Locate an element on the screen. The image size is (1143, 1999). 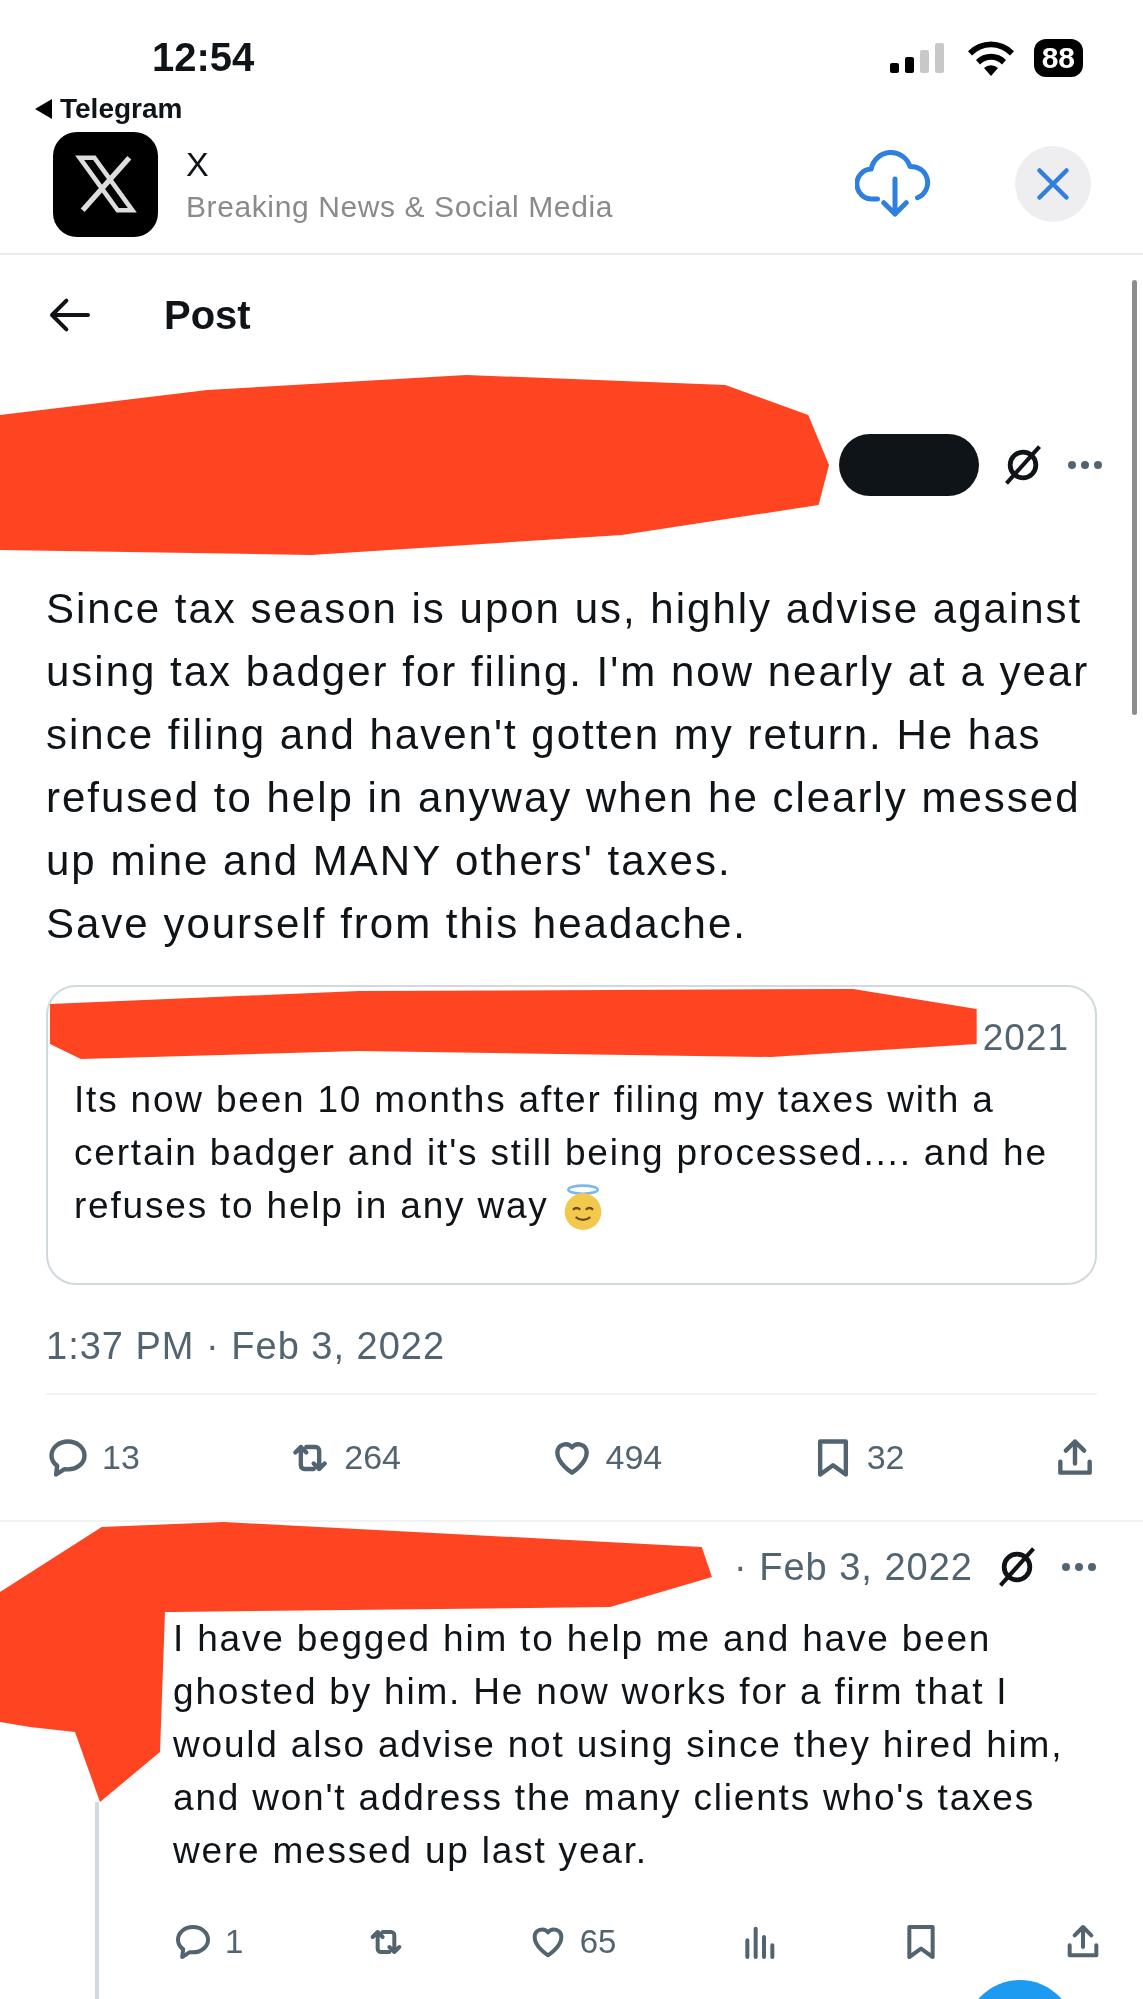
wifi-icon is located at coordinates (990, 57).